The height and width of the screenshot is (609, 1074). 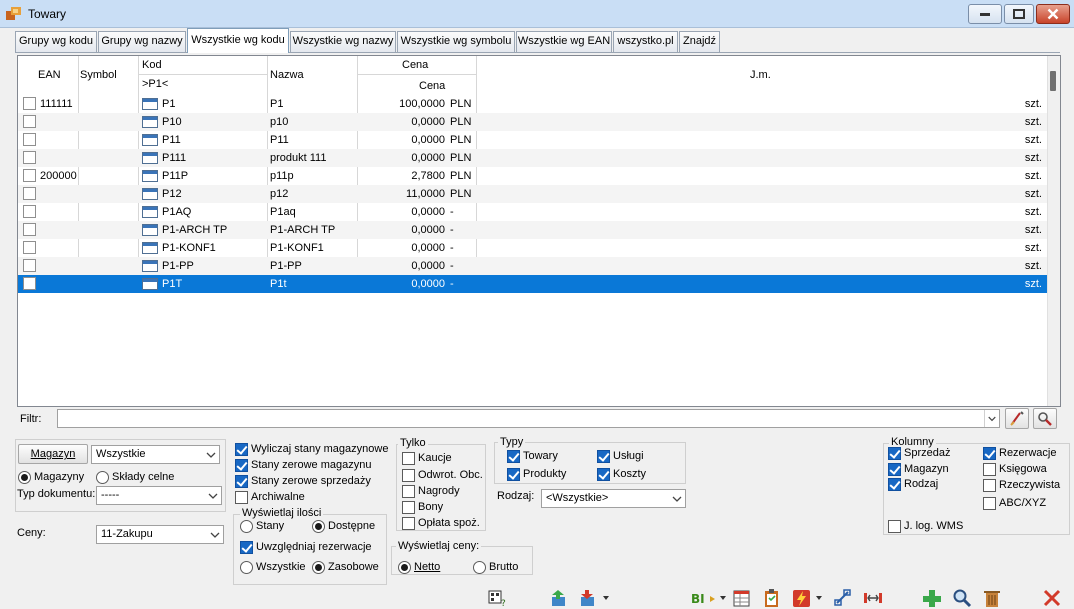 What do you see at coordinates (802, 598) in the screenshot?
I see `flash-icon` at bounding box center [802, 598].